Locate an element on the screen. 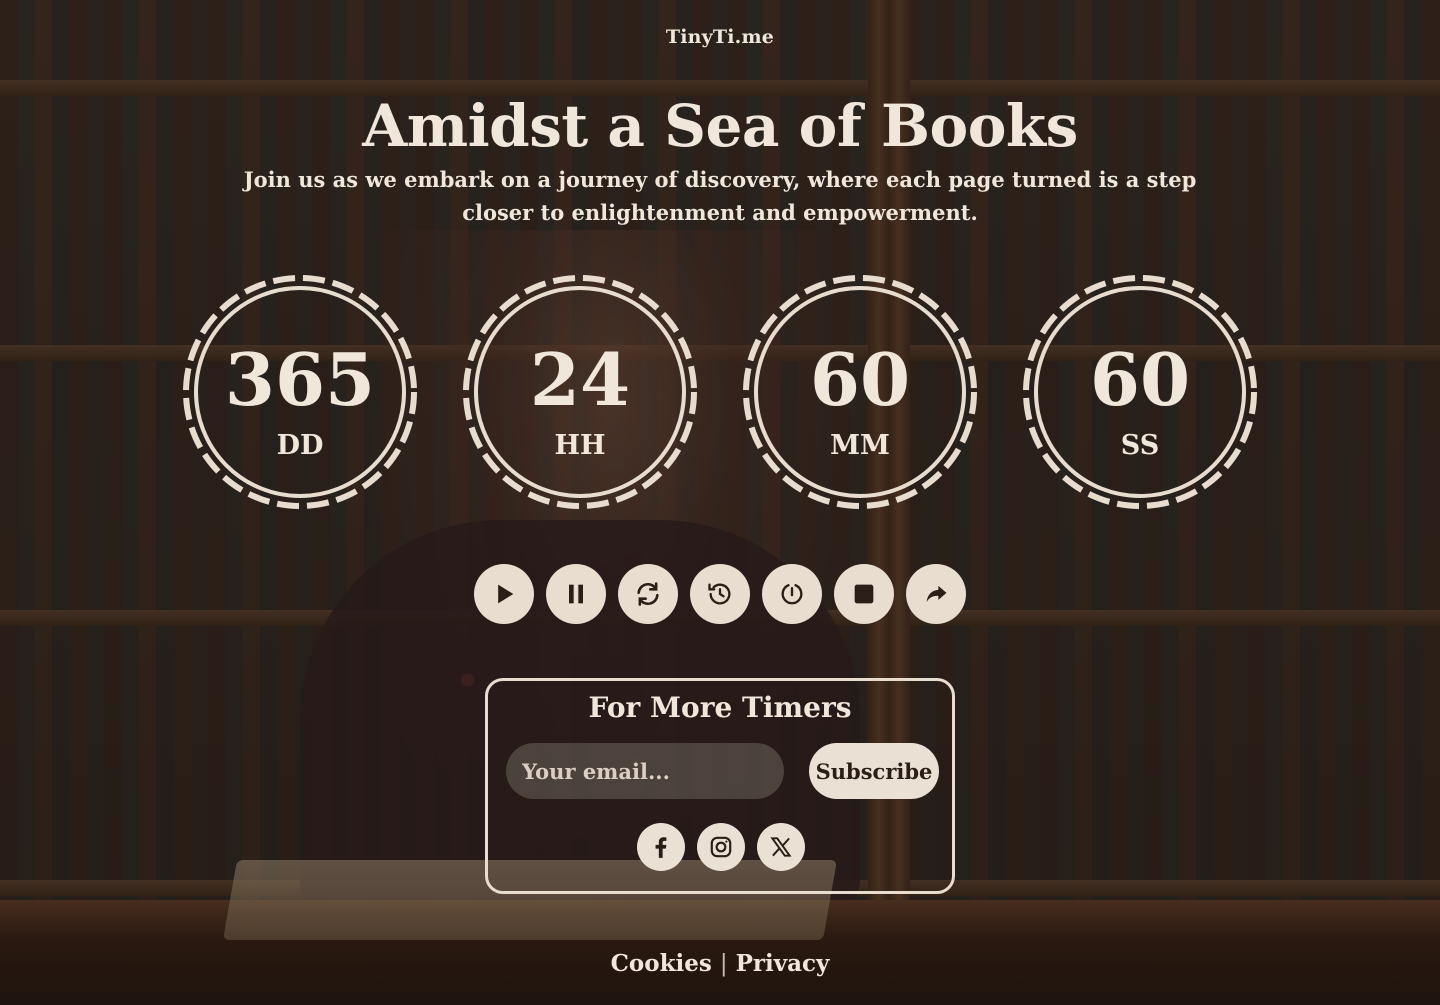 This screenshot has width=1440, height=1005. brand-logo: TinyTi.me is located at coordinates (720, 37).